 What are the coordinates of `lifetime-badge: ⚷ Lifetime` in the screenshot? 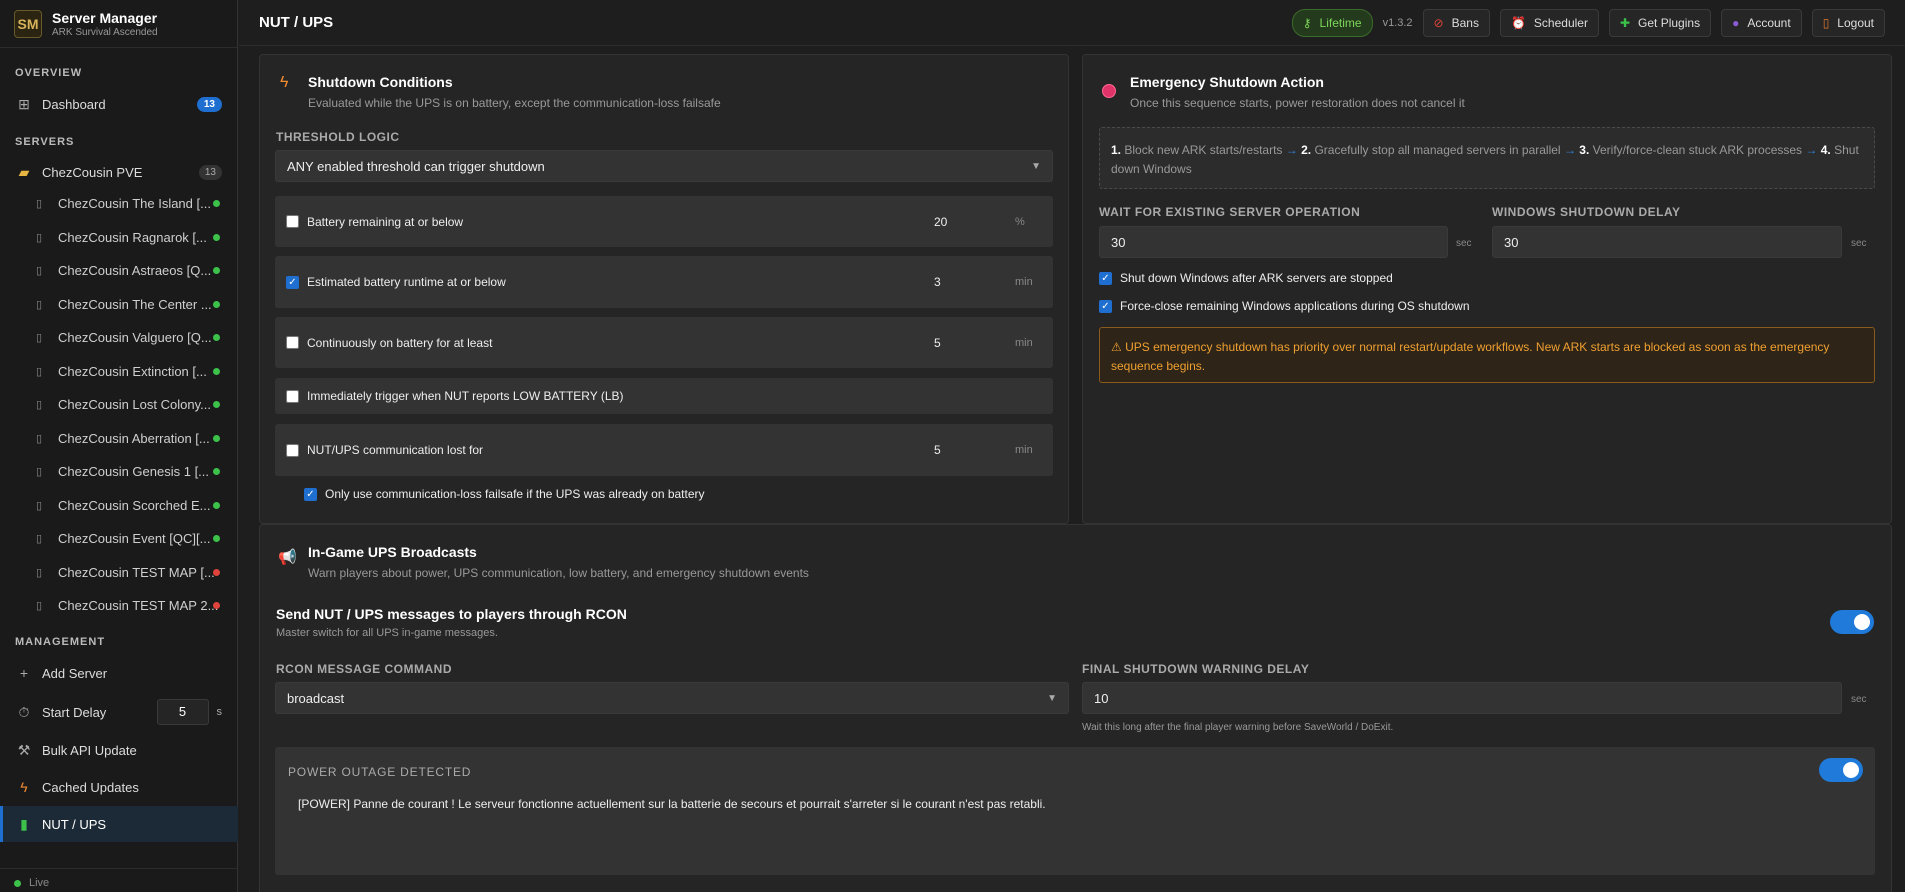 It's located at (1332, 22).